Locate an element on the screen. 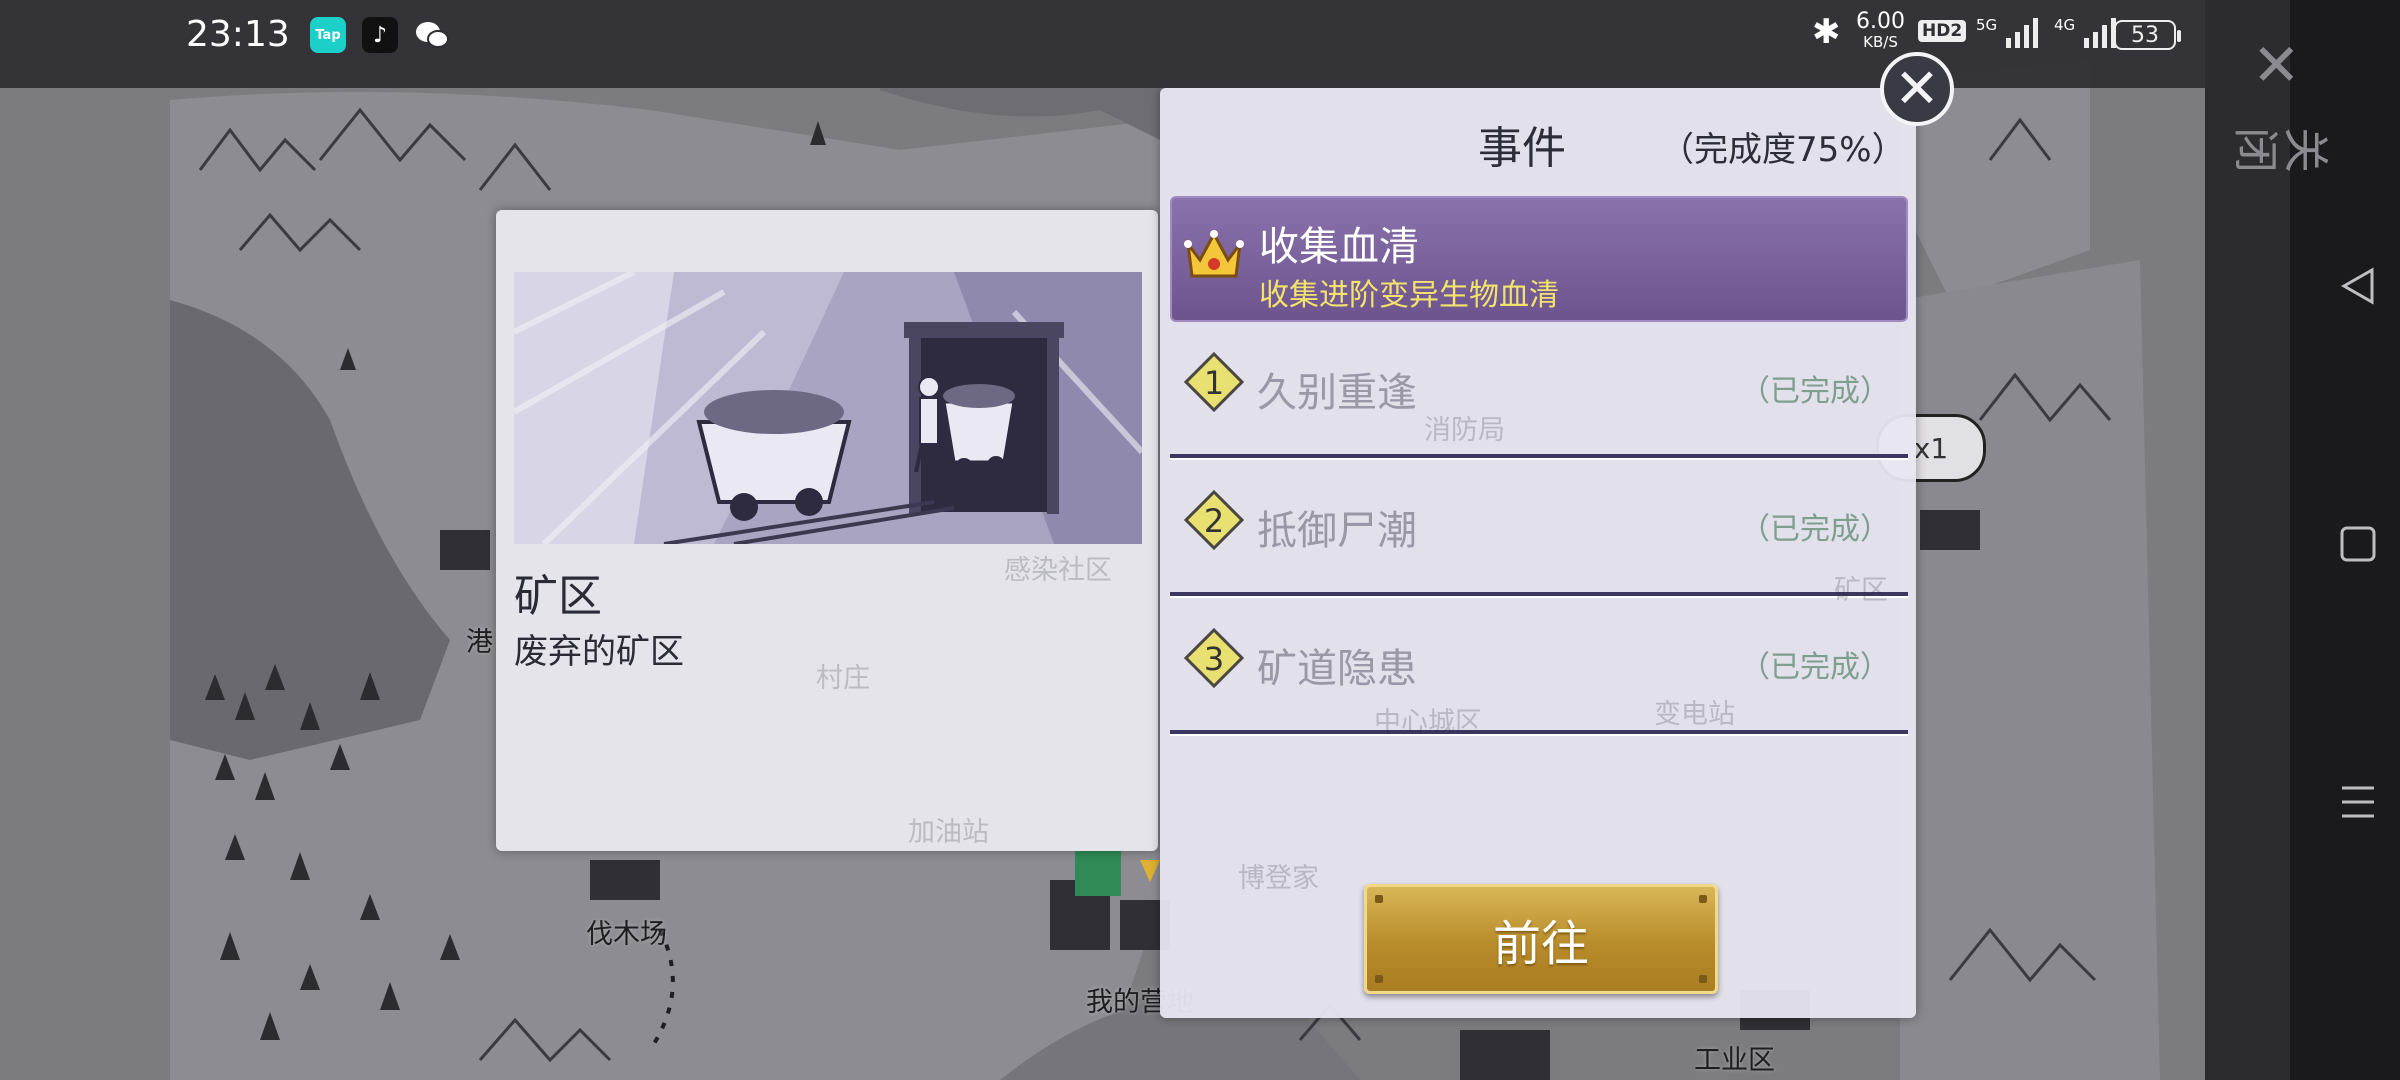  event-number: 1 is located at coordinates (1214, 383).